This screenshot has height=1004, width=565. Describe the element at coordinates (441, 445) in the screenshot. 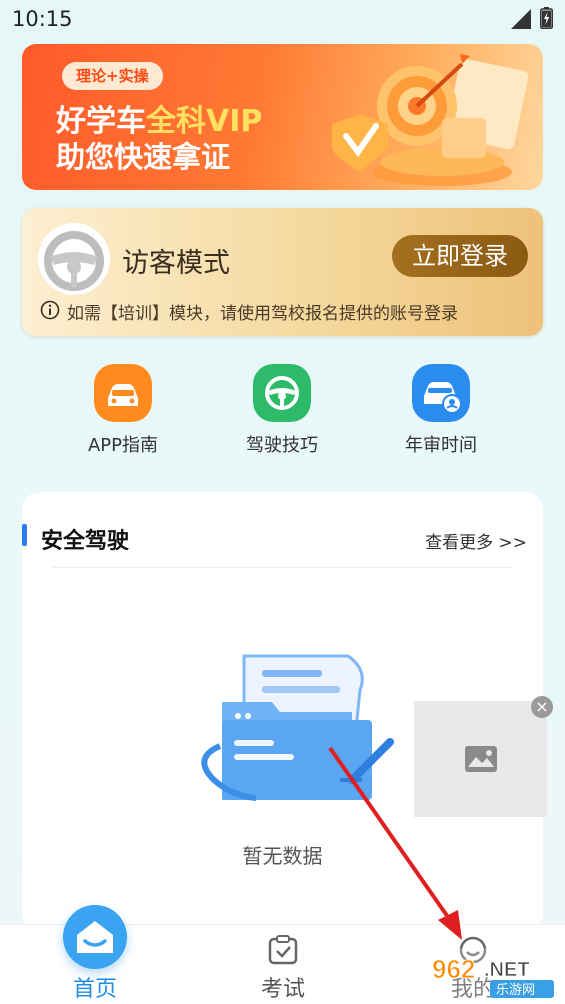

I see `quick-link-label: 年审时间` at that location.